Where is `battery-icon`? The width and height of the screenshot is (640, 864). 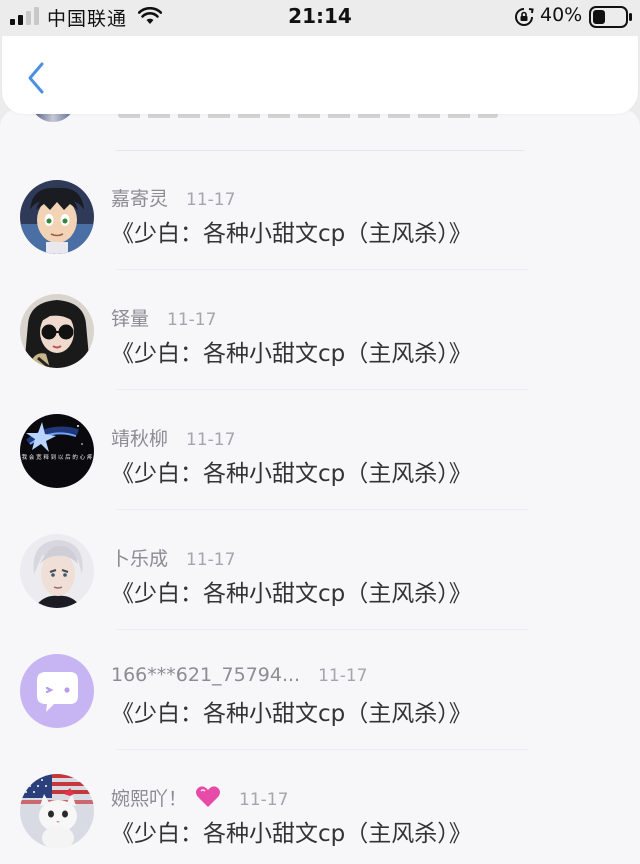 battery-icon is located at coordinates (610, 17).